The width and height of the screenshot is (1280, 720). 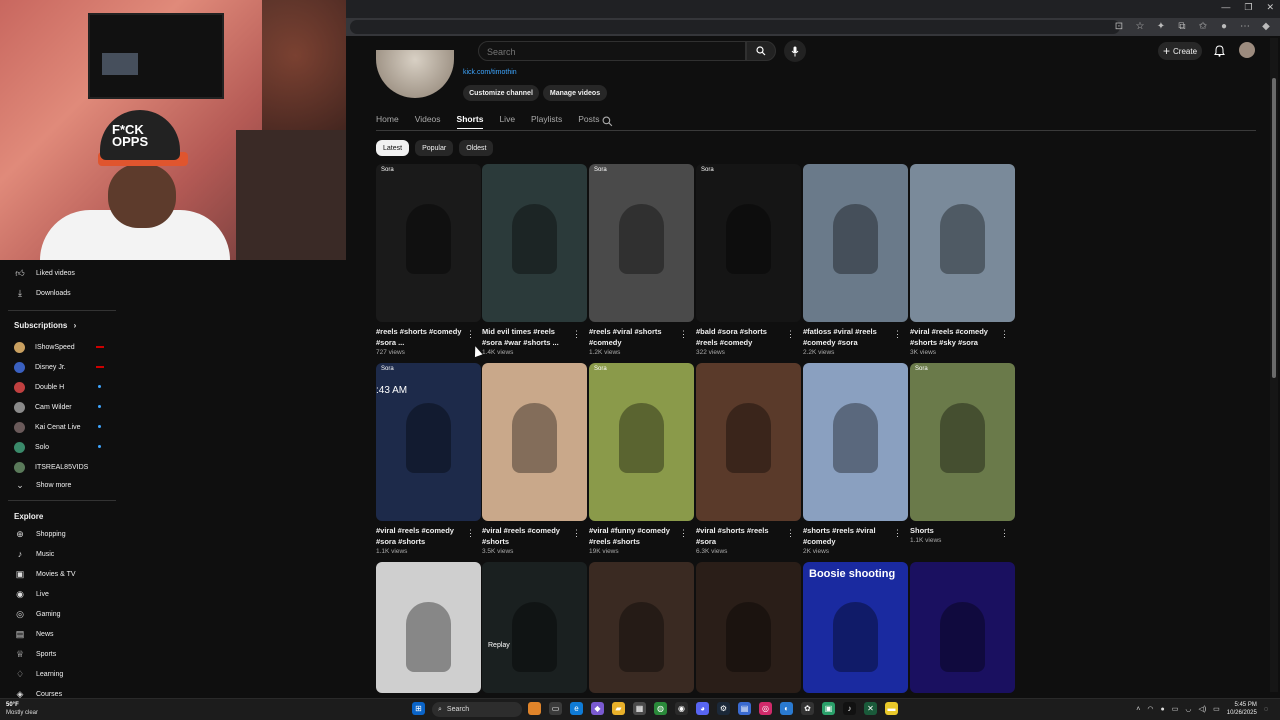 What do you see at coordinates (807, 708) in the screenshot?
I see `chatgpt-icon: ✿` at bounding box center [807, 708].